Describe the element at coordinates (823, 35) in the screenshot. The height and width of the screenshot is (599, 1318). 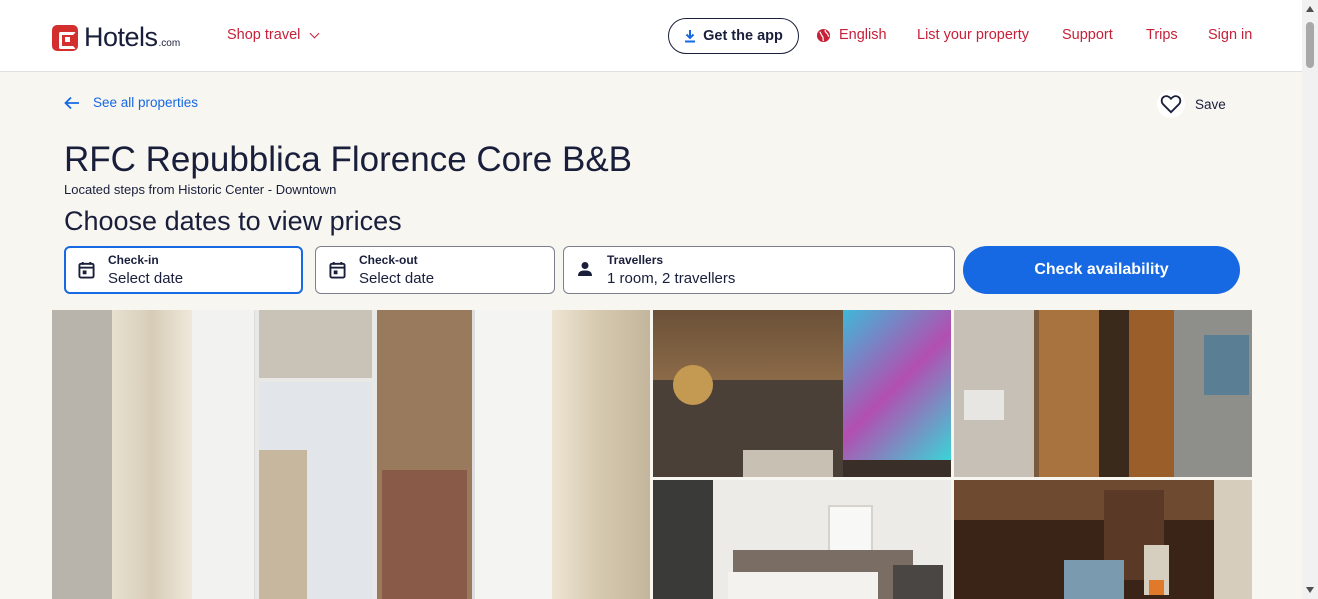
I see `globe-icon` at that location.